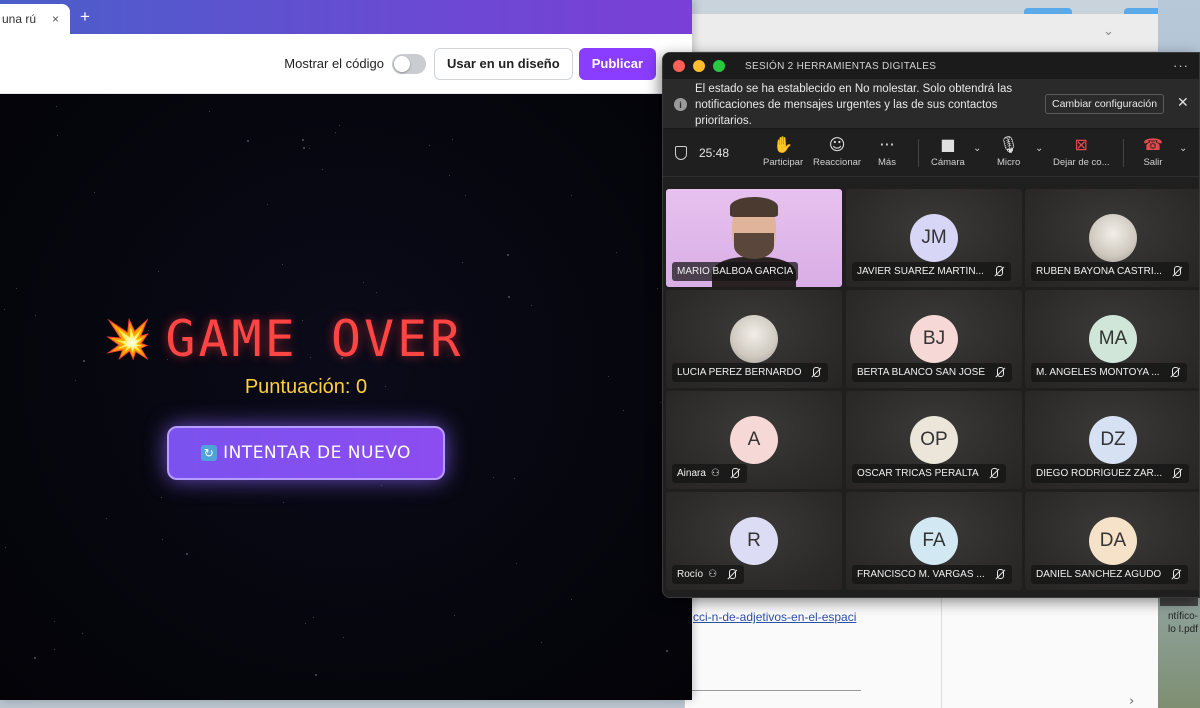  What do you see at coordinates (929, 473) in the screenshot?
I see `participant-name-chip: OSCAR TRICAS PERALTA` at bounding box center [929, 473].